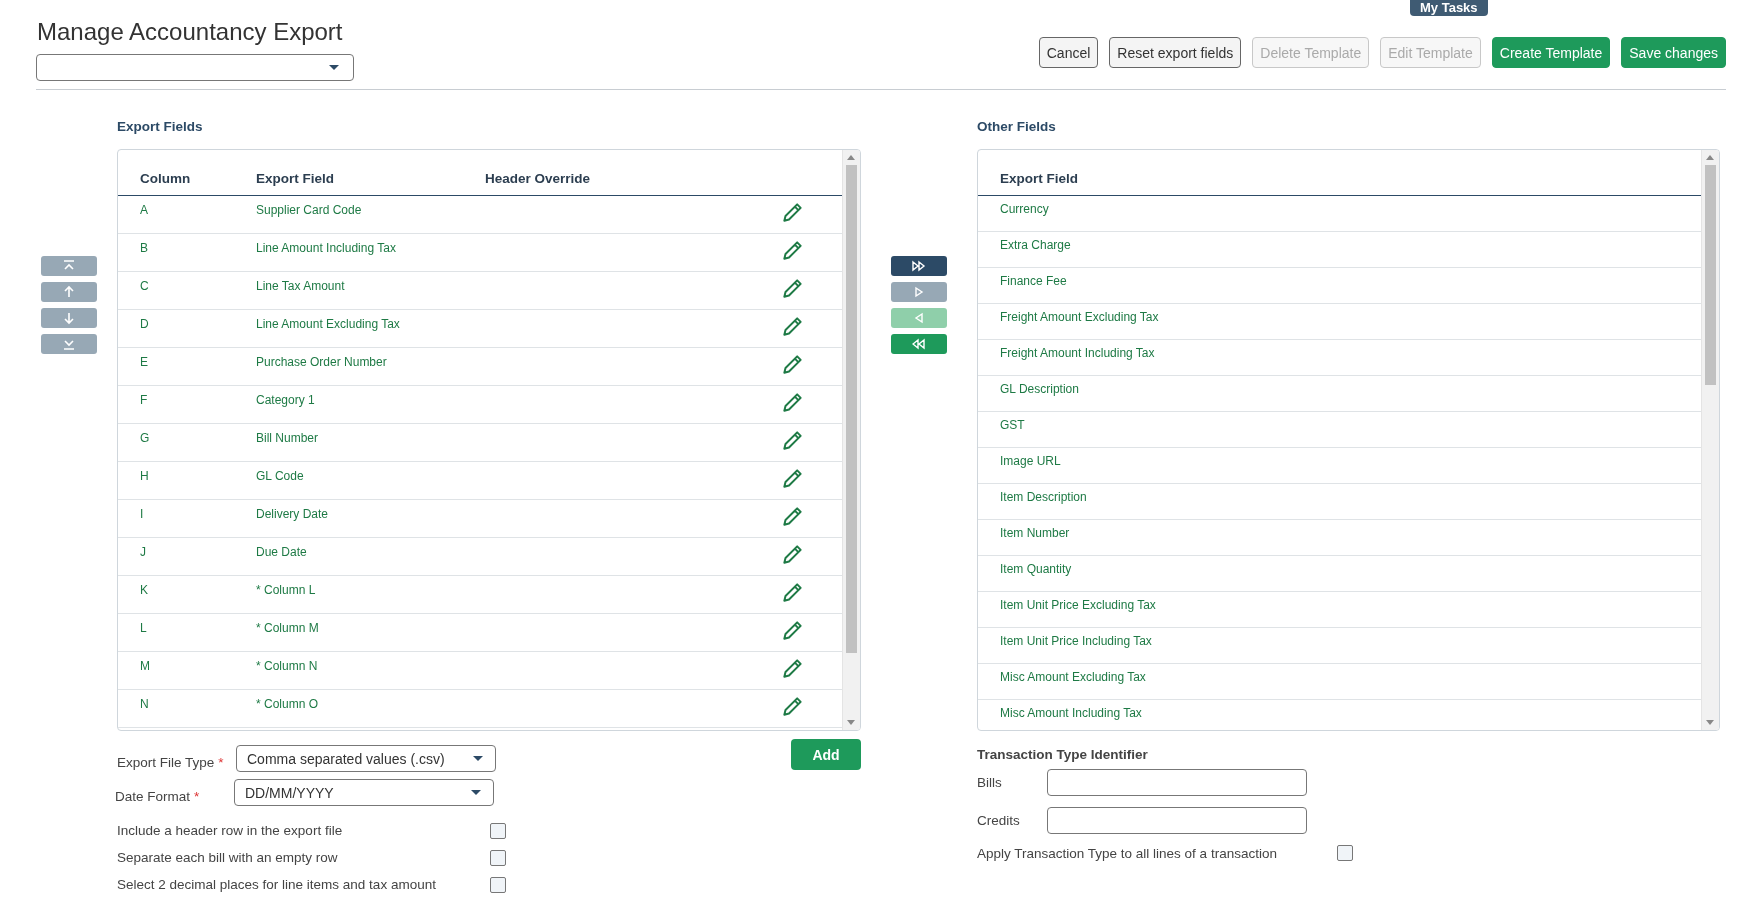 The width and height of the screenshot is (1762, 898). I want to click on my-tasks-button: My Tasks, so click(1449, 8).